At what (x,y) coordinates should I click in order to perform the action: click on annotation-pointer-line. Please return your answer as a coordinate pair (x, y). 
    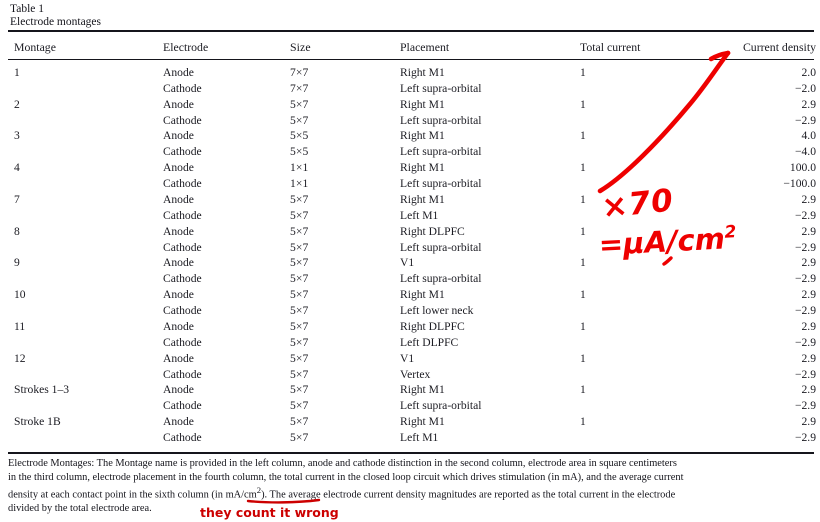
    Looking at the image, I should click on (664, 122).